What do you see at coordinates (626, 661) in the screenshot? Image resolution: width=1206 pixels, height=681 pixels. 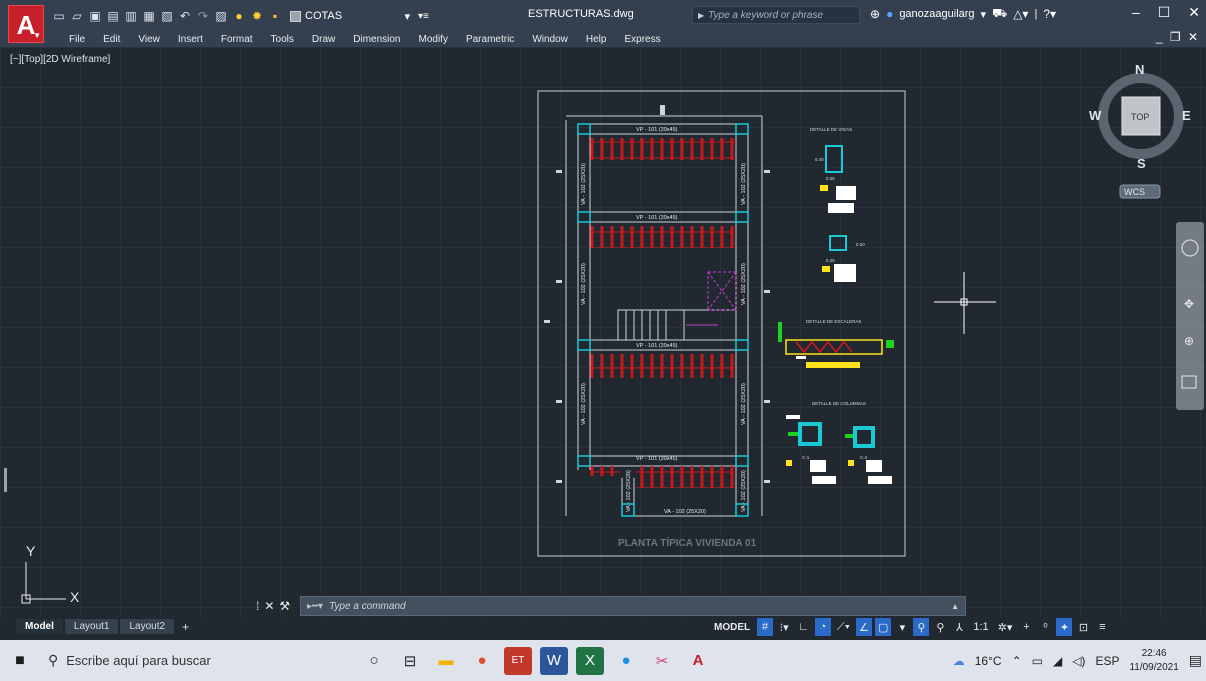 I see `edge-icon: ●` at bounding box center [626, 661].